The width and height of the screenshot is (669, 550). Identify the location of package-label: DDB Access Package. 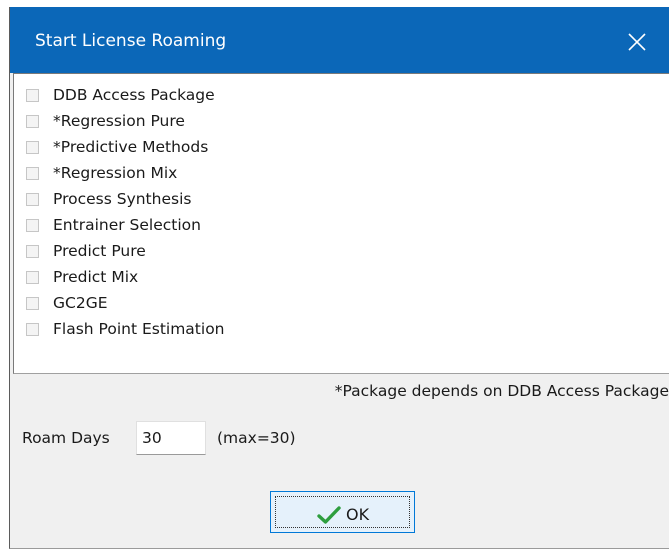
(134, 95).